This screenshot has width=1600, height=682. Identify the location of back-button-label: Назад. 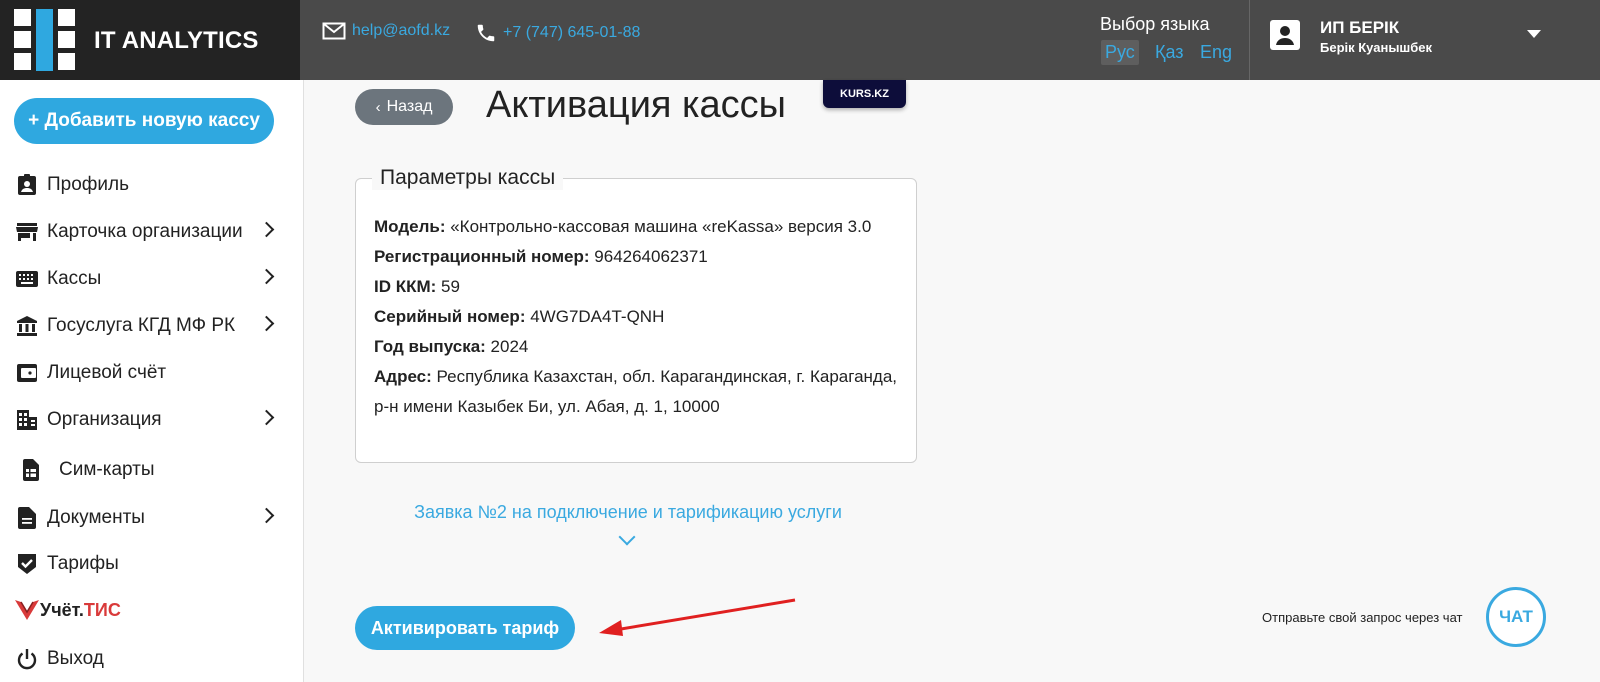
(409, 106).